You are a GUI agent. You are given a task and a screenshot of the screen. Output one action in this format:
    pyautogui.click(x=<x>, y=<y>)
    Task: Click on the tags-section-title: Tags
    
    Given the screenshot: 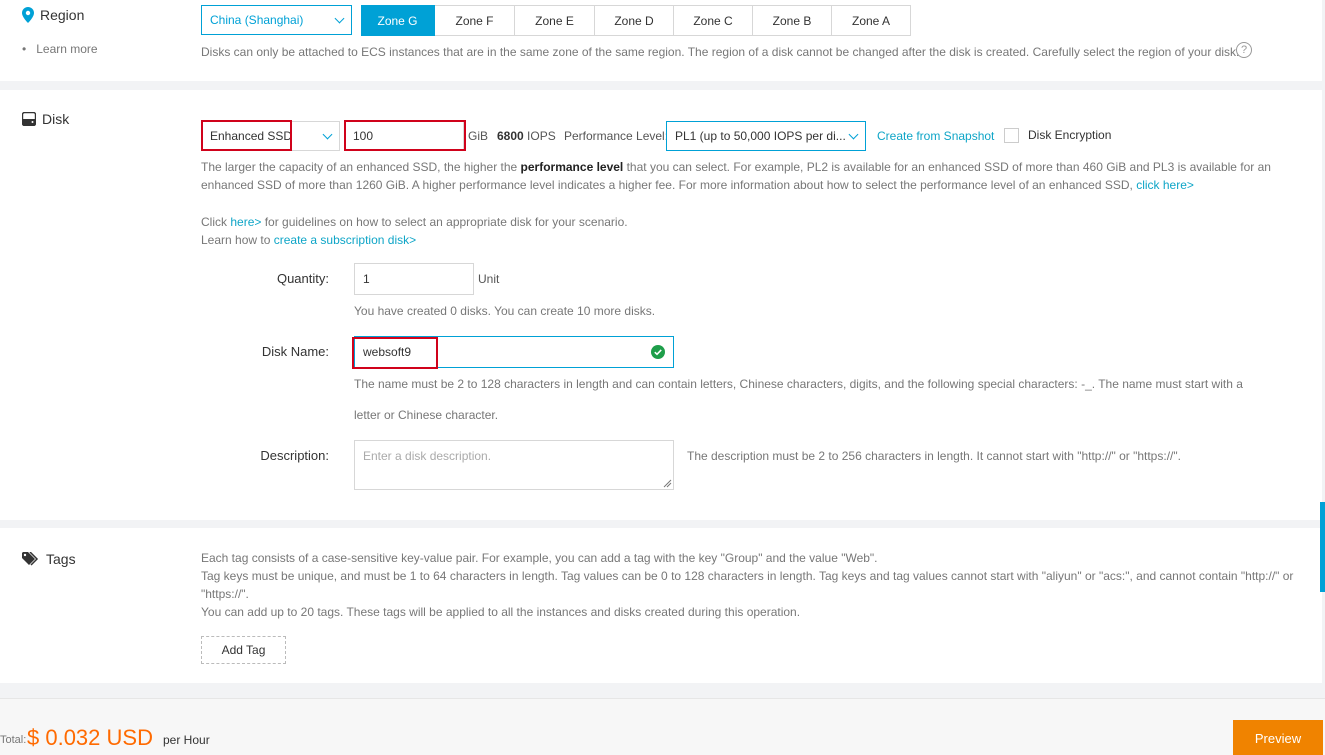 What is the action you would take?
    pyautogui.click(x=49, y=559)
    